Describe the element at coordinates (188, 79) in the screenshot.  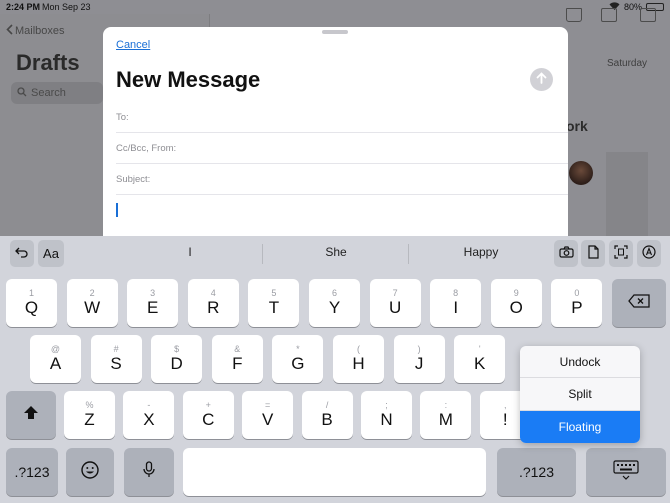
I see `compose-title: New Message` at that location.